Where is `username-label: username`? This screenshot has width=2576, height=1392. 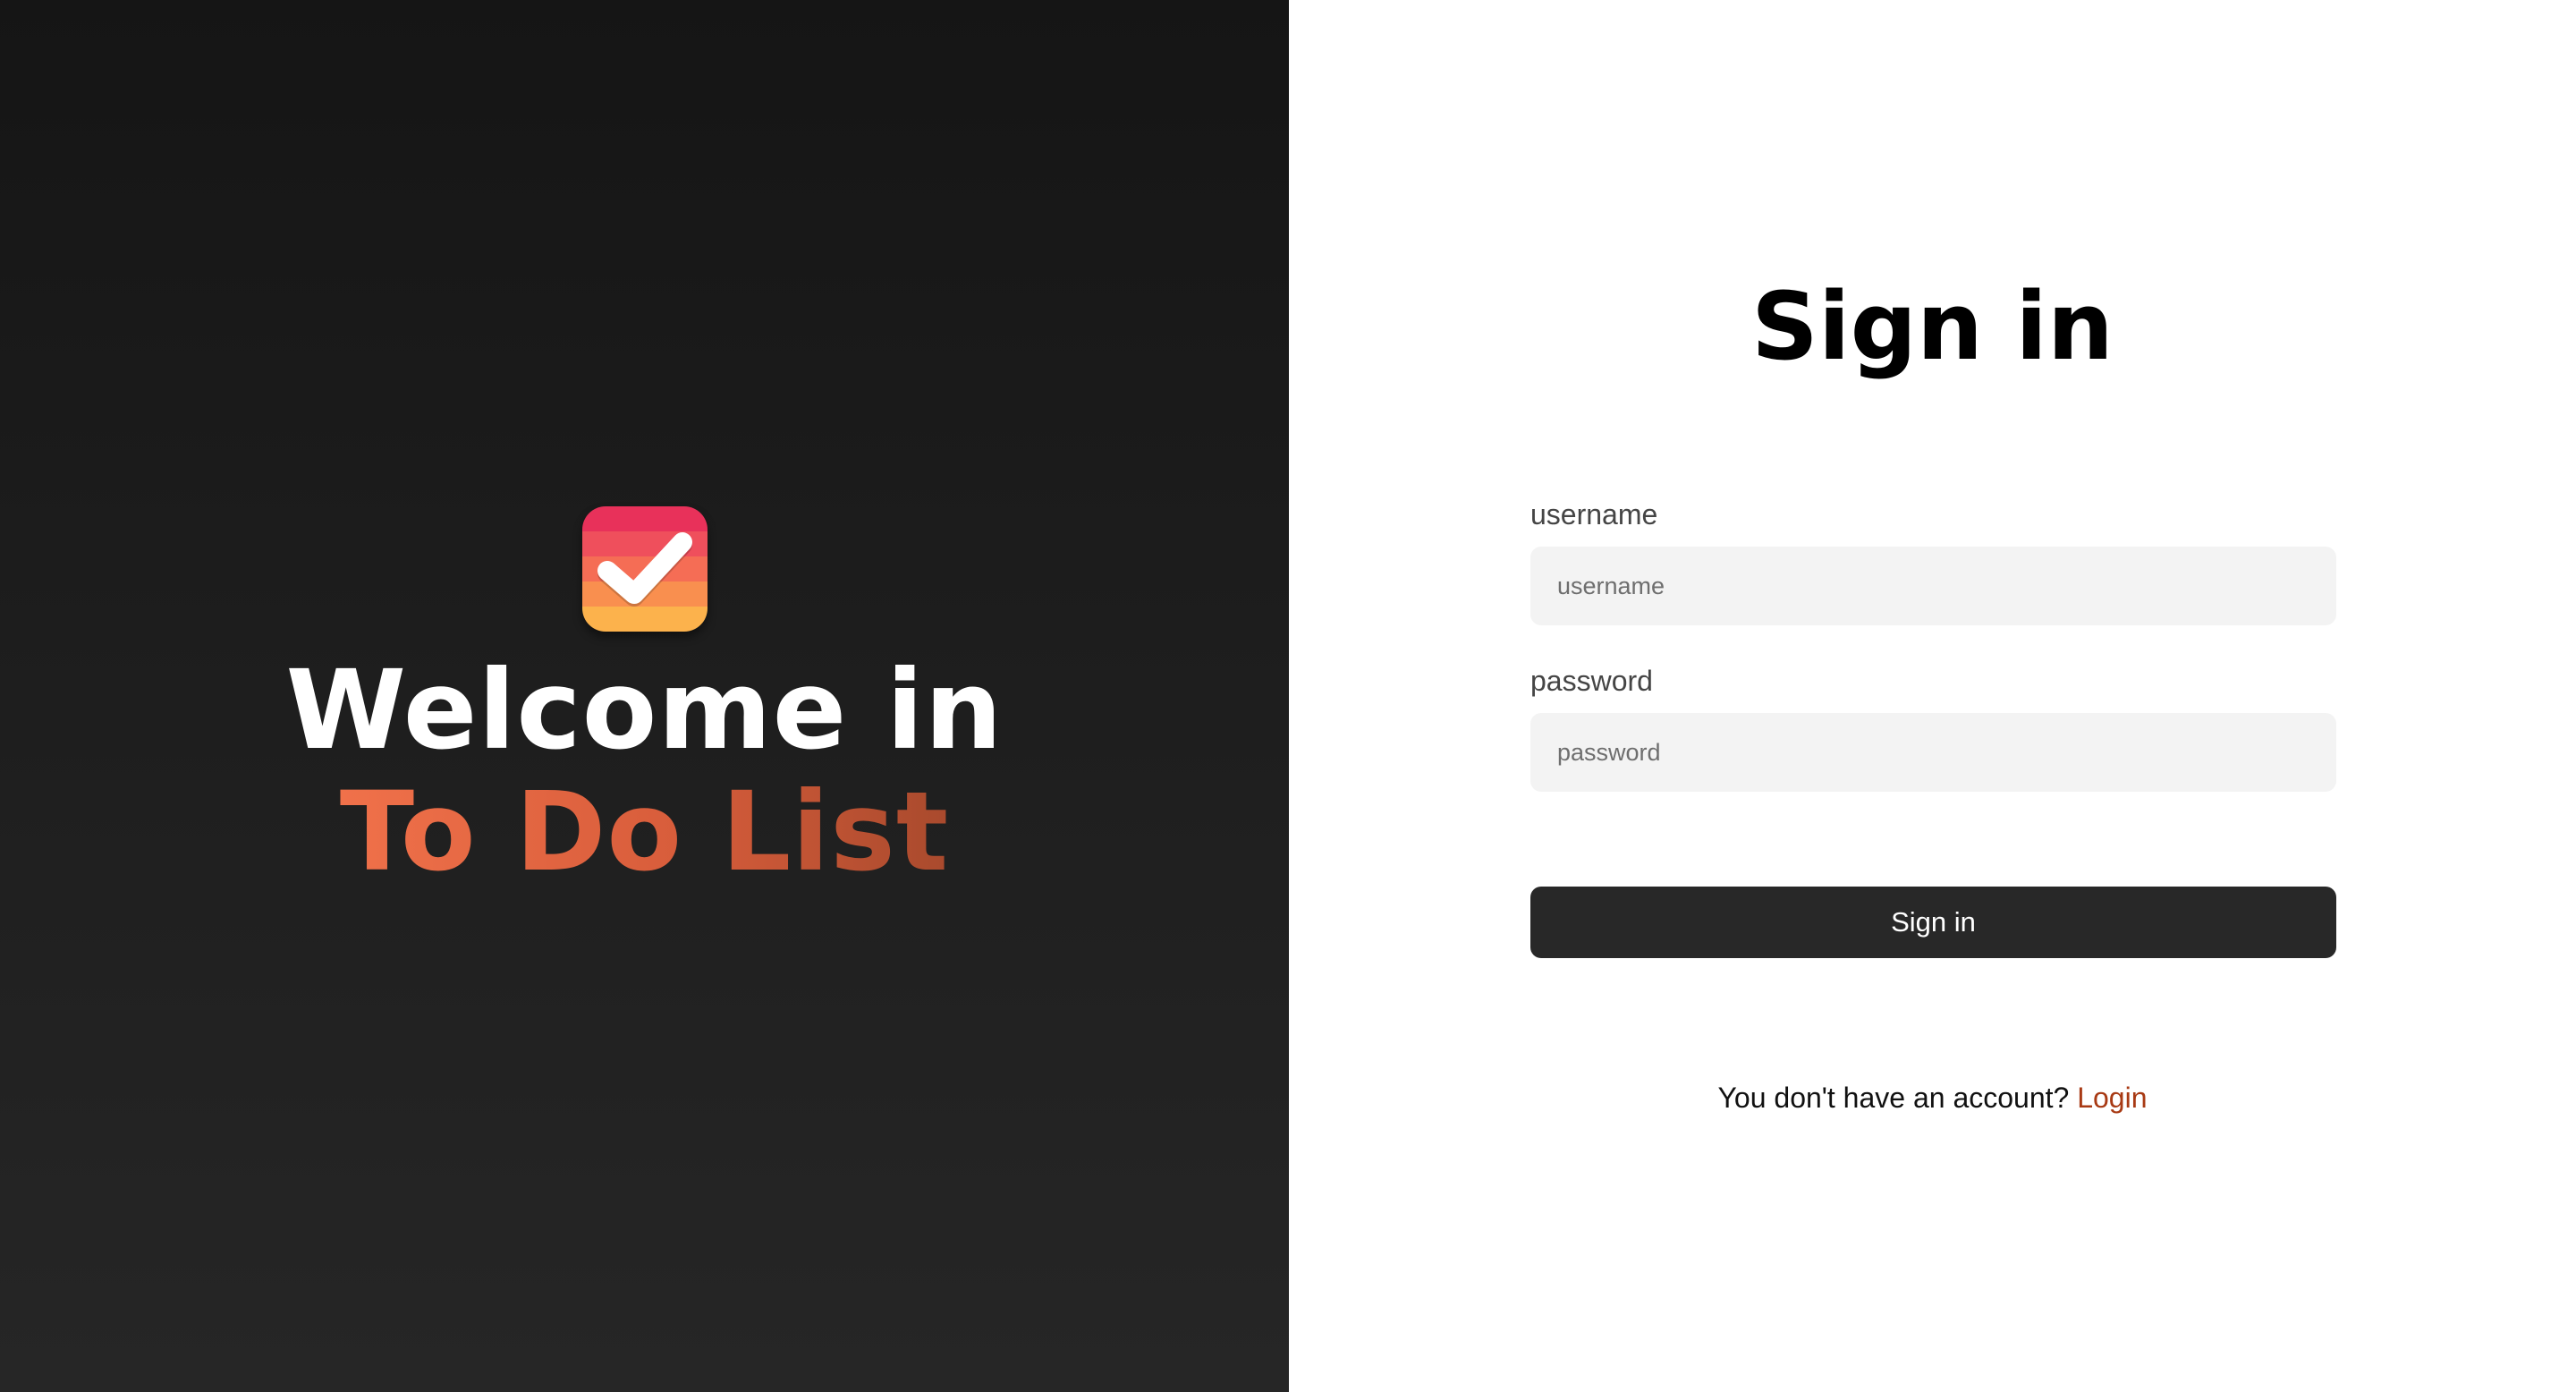 username-label: username is located at coordinates (1594, 514).